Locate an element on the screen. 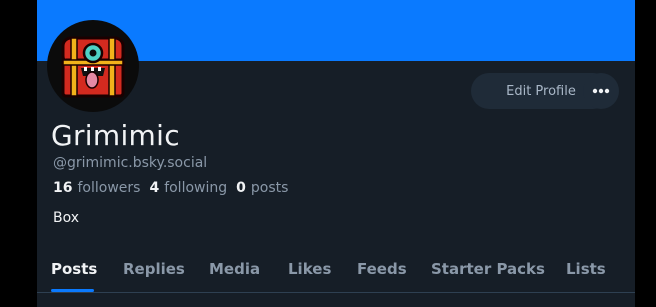 The height and width of the screenshot is (307, 656). avatar is located at coordinates (93, 66).